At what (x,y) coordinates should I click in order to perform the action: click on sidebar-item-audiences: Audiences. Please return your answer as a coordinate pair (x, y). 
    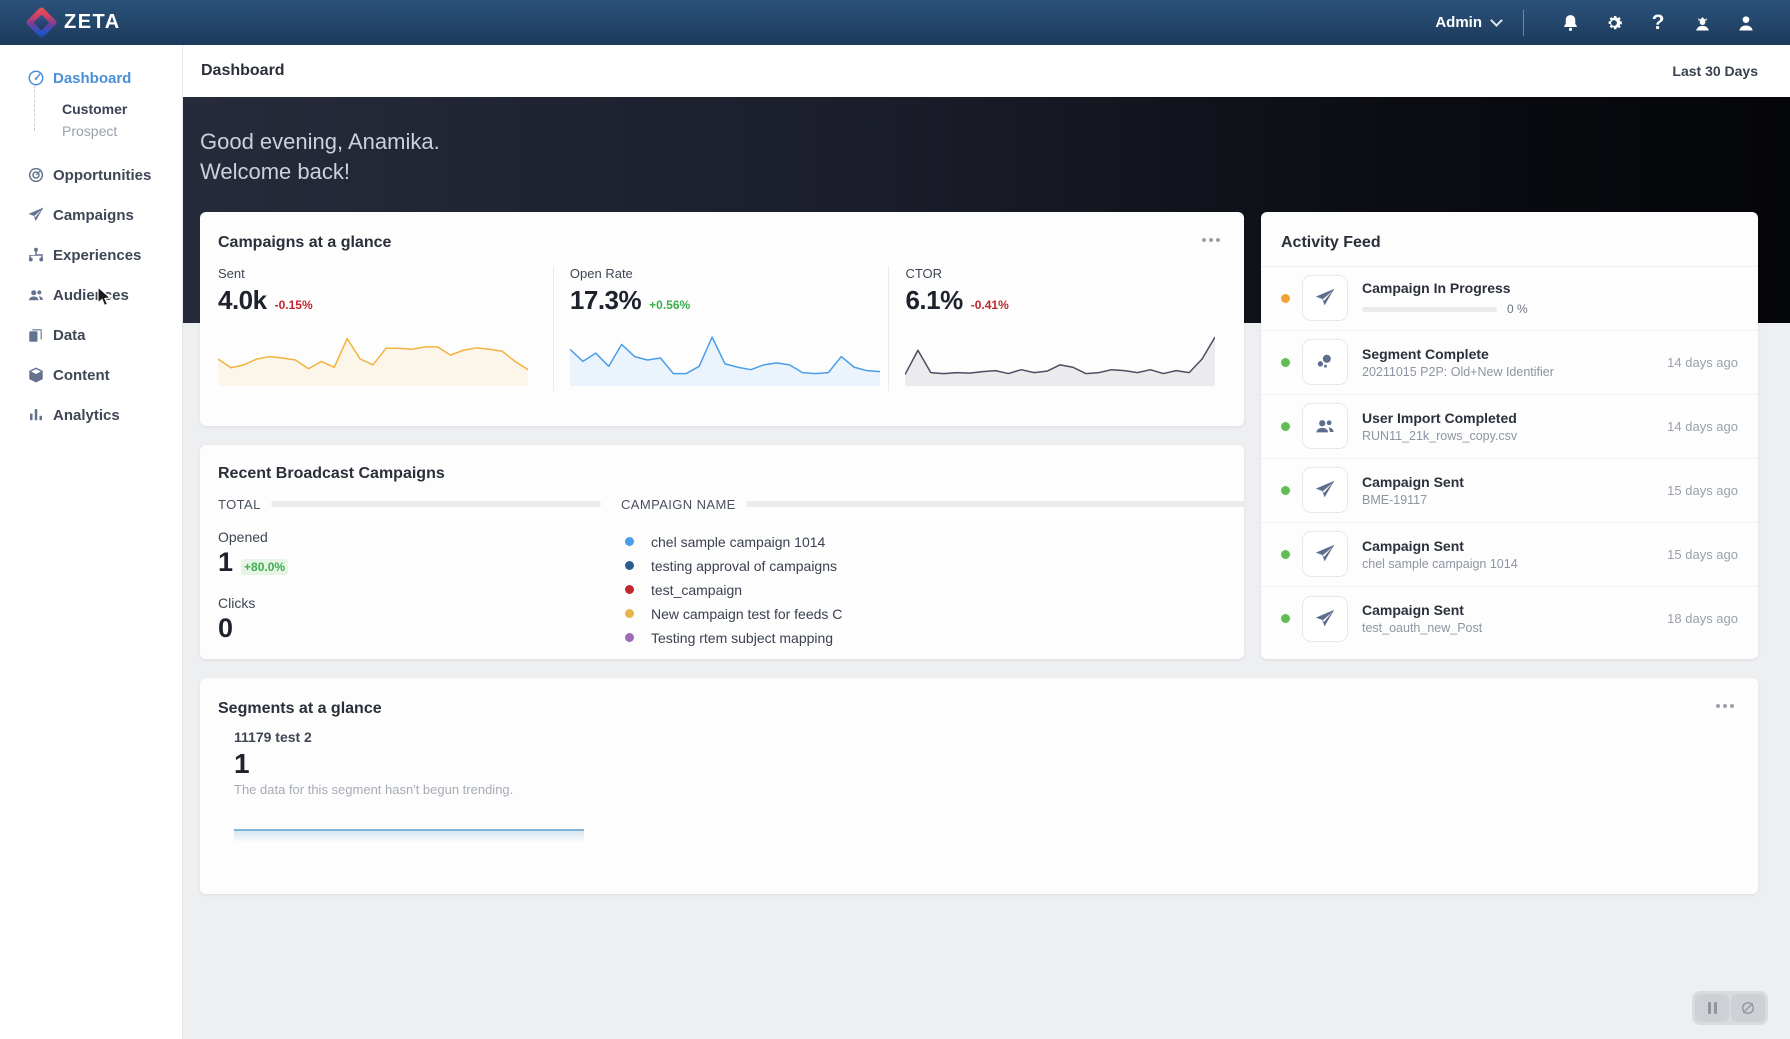
    Looking at the image, I should click on (91, 295).